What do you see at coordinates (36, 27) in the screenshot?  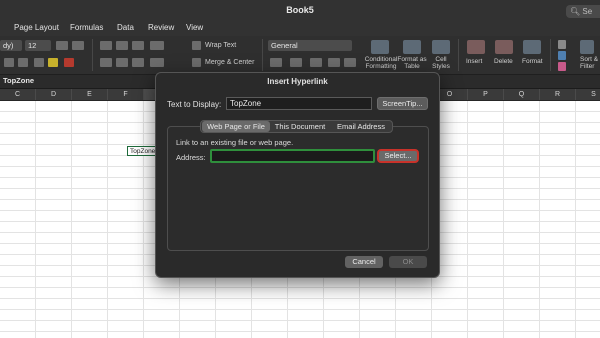 I see `tab-page-layout: Page Layout` at bounding box center [36, 27].